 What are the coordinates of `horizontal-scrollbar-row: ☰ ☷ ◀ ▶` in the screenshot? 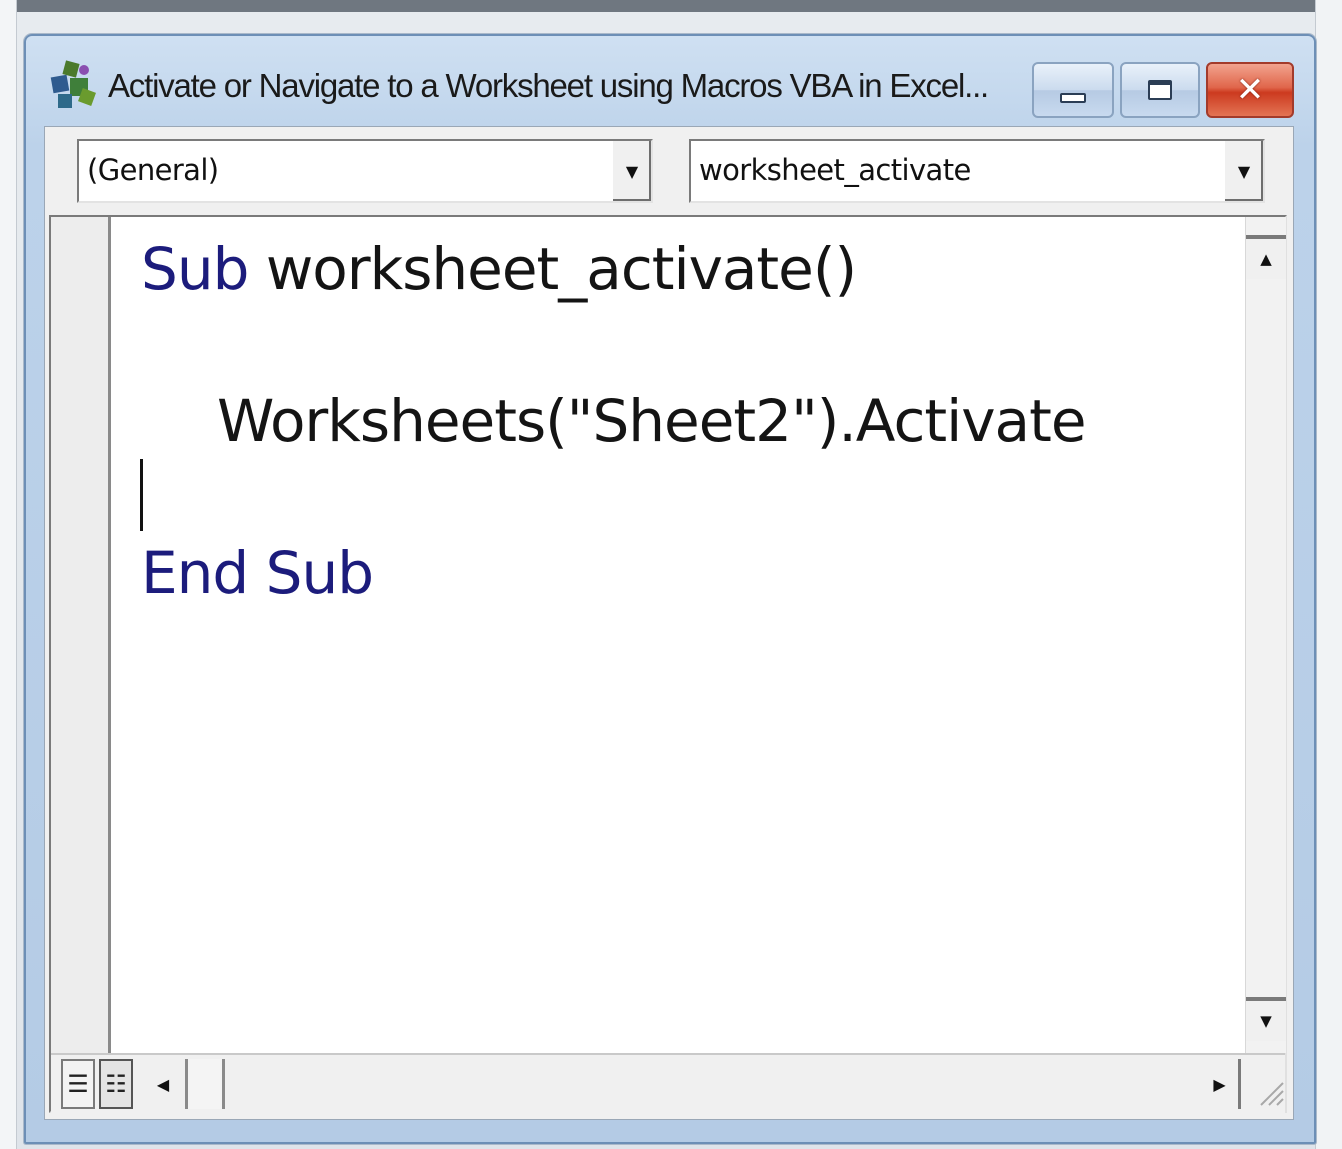 It's located at (668, 1083).